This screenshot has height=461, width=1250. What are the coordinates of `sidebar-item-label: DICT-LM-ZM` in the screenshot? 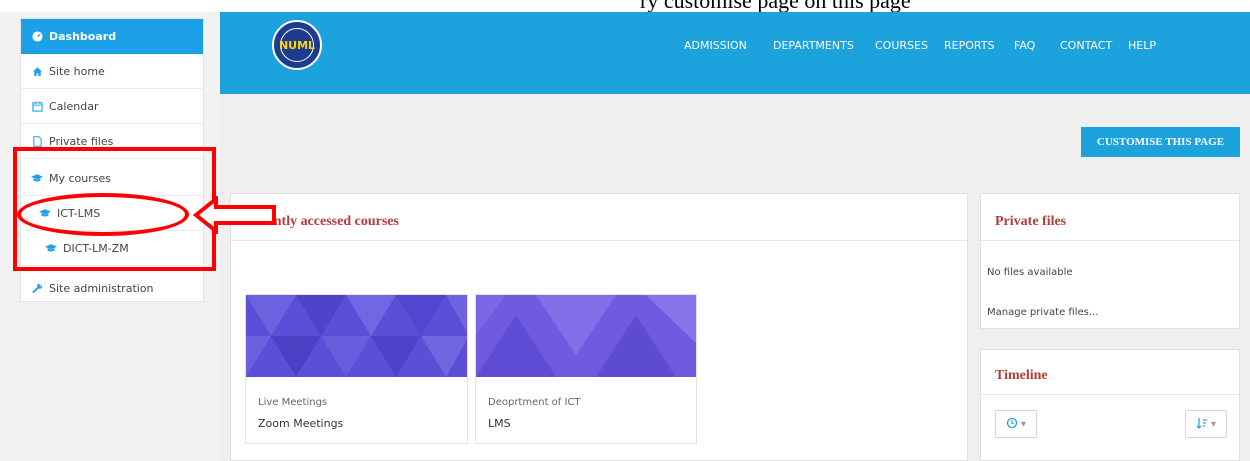 It's located at (96, 248).